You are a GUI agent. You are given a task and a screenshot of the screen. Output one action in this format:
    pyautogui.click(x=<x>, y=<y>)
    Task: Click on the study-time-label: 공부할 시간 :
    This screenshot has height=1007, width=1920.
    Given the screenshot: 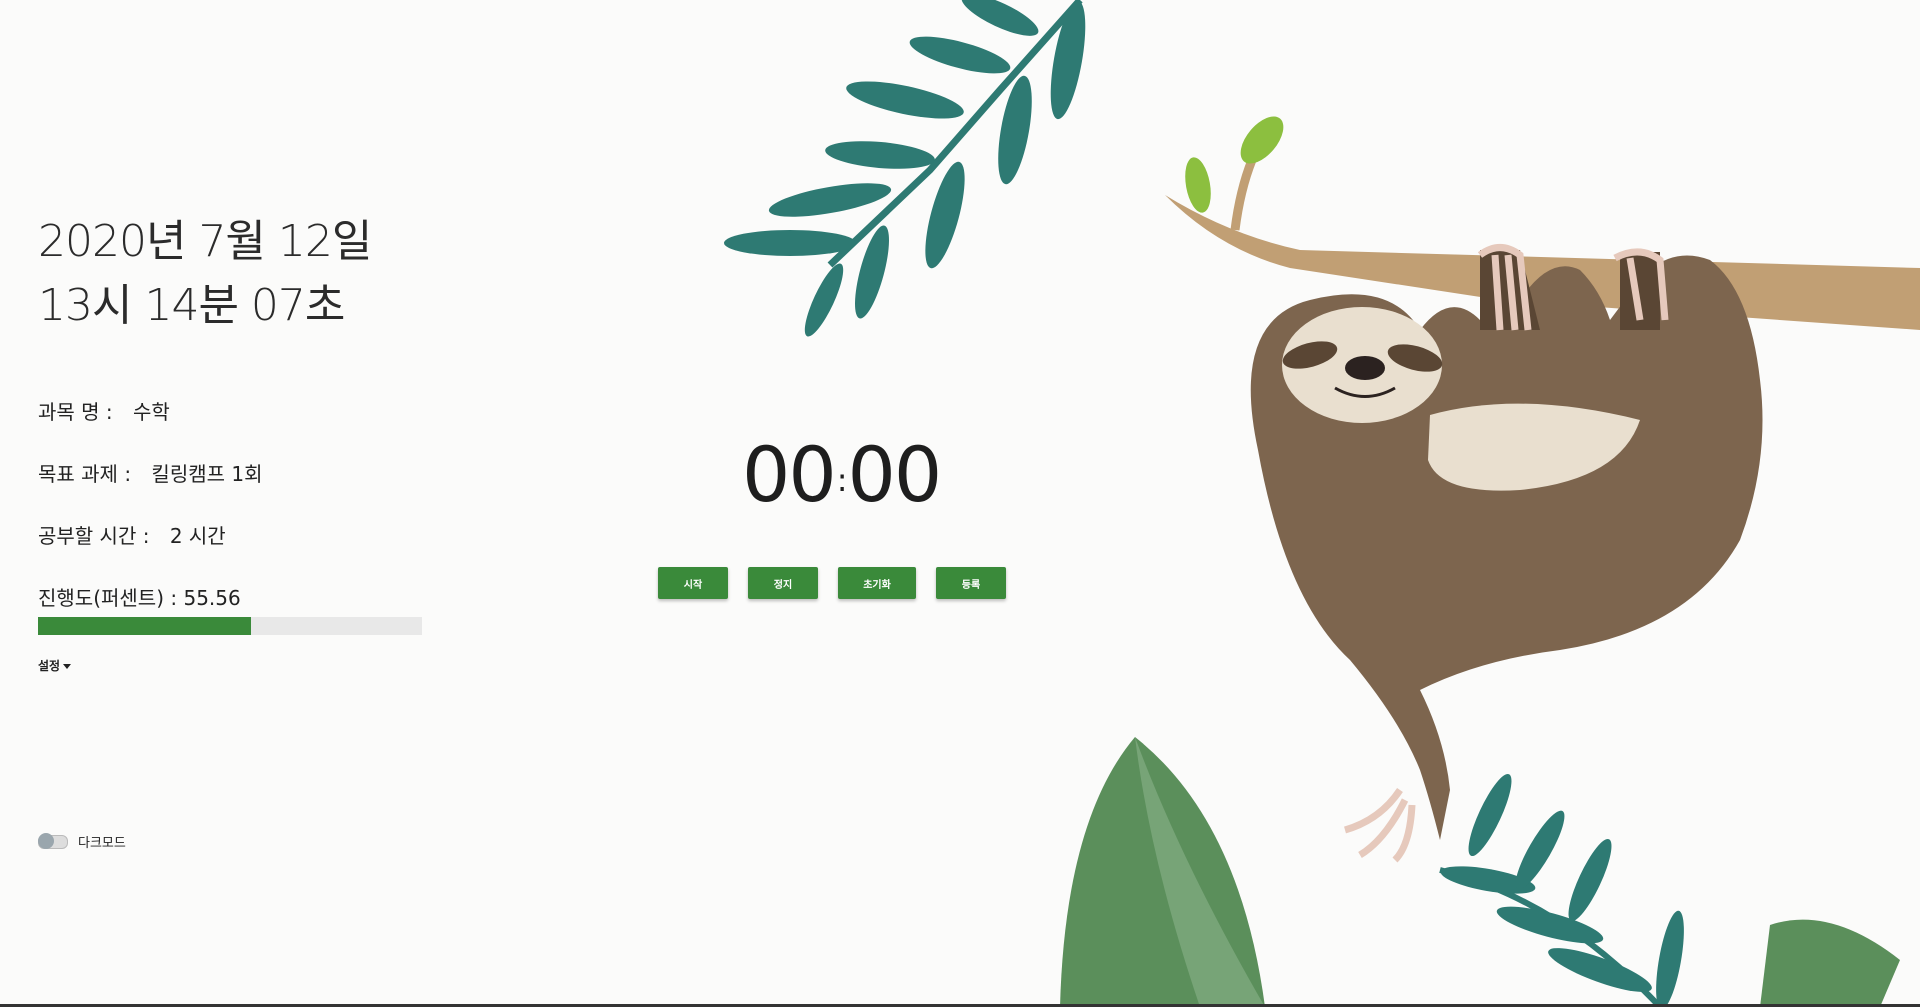 What is the action you would take?
    pyautogui.click(x=94, y=536)
    